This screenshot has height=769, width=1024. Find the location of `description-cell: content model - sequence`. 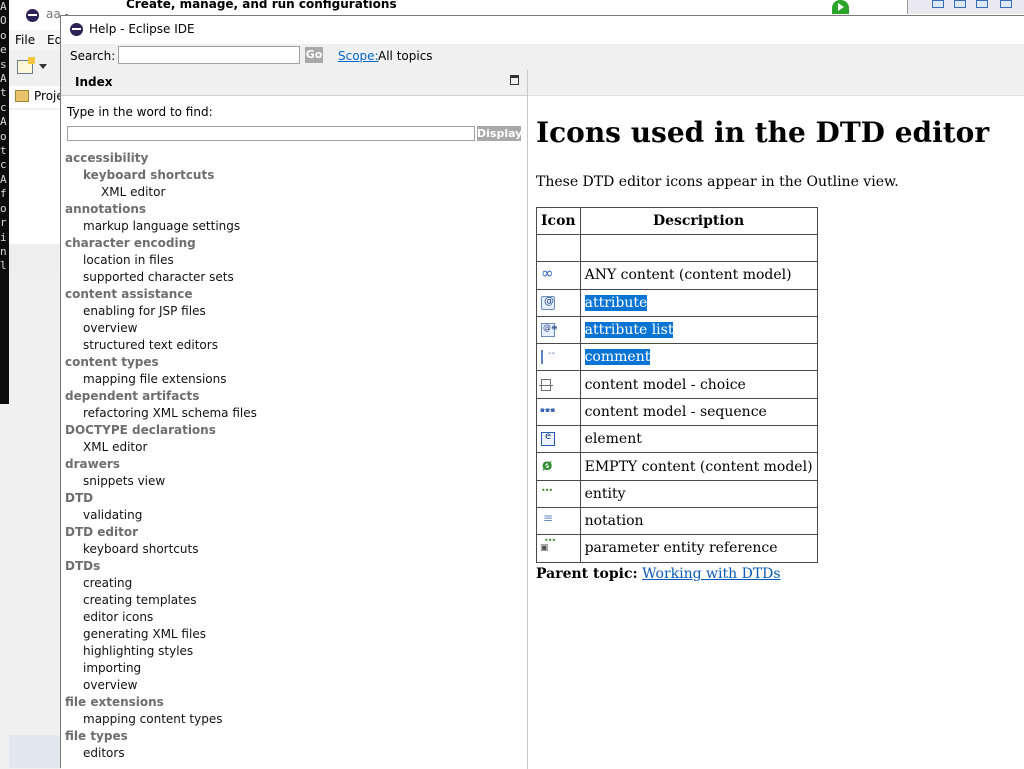

description-cell: content model - sequence is located at coordinates (698, 412).